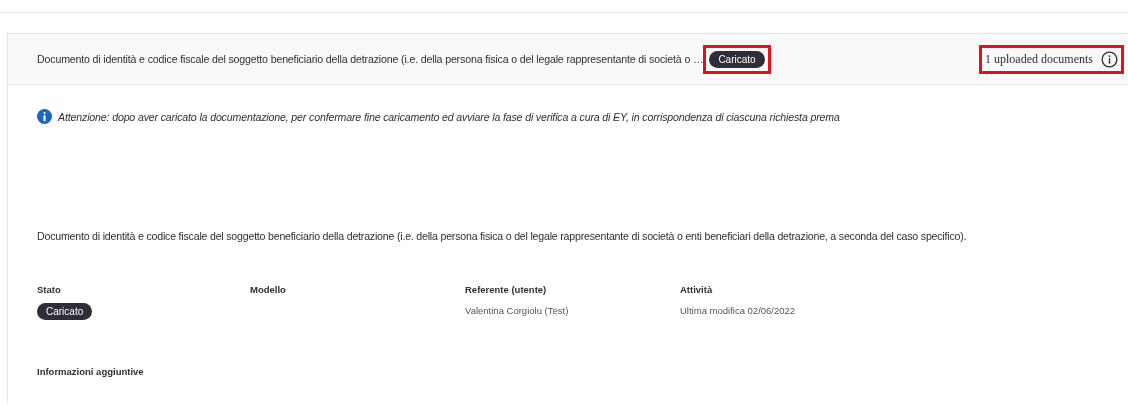 This screenshot has width=1128, height=413. Describe the element at coordinates (91, 371) in the screenshot. I see `section-label: Informazioni aggiuntive` at that location.